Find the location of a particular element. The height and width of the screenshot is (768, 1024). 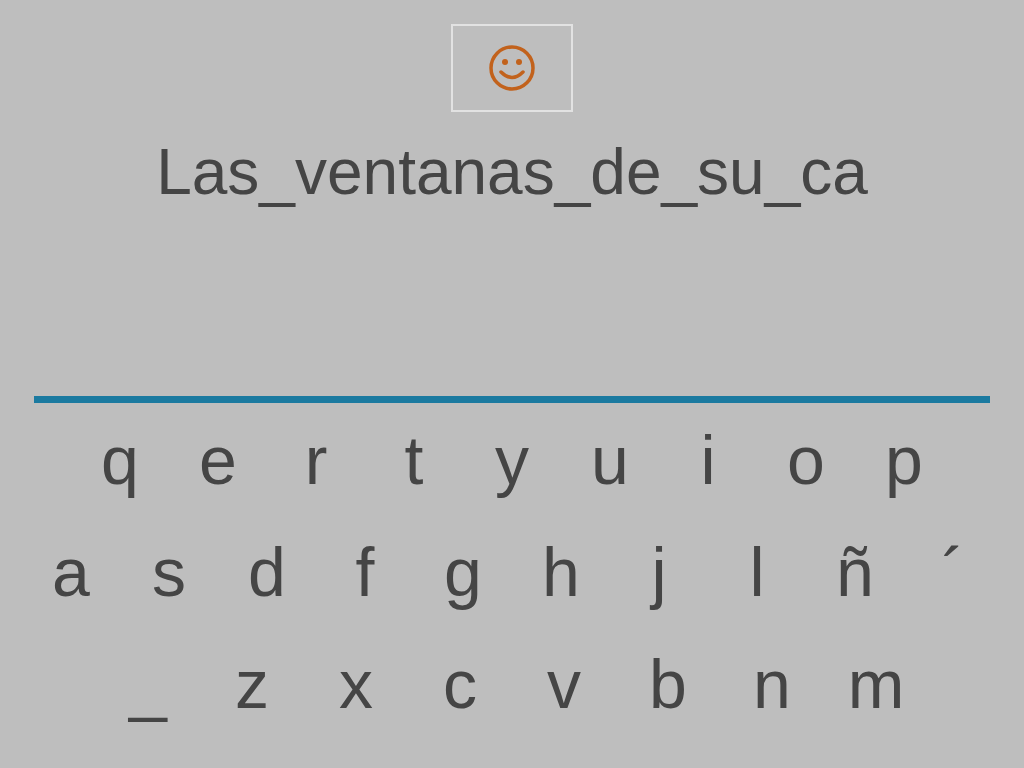

smiley-icon is located at coordinates (512, 68).